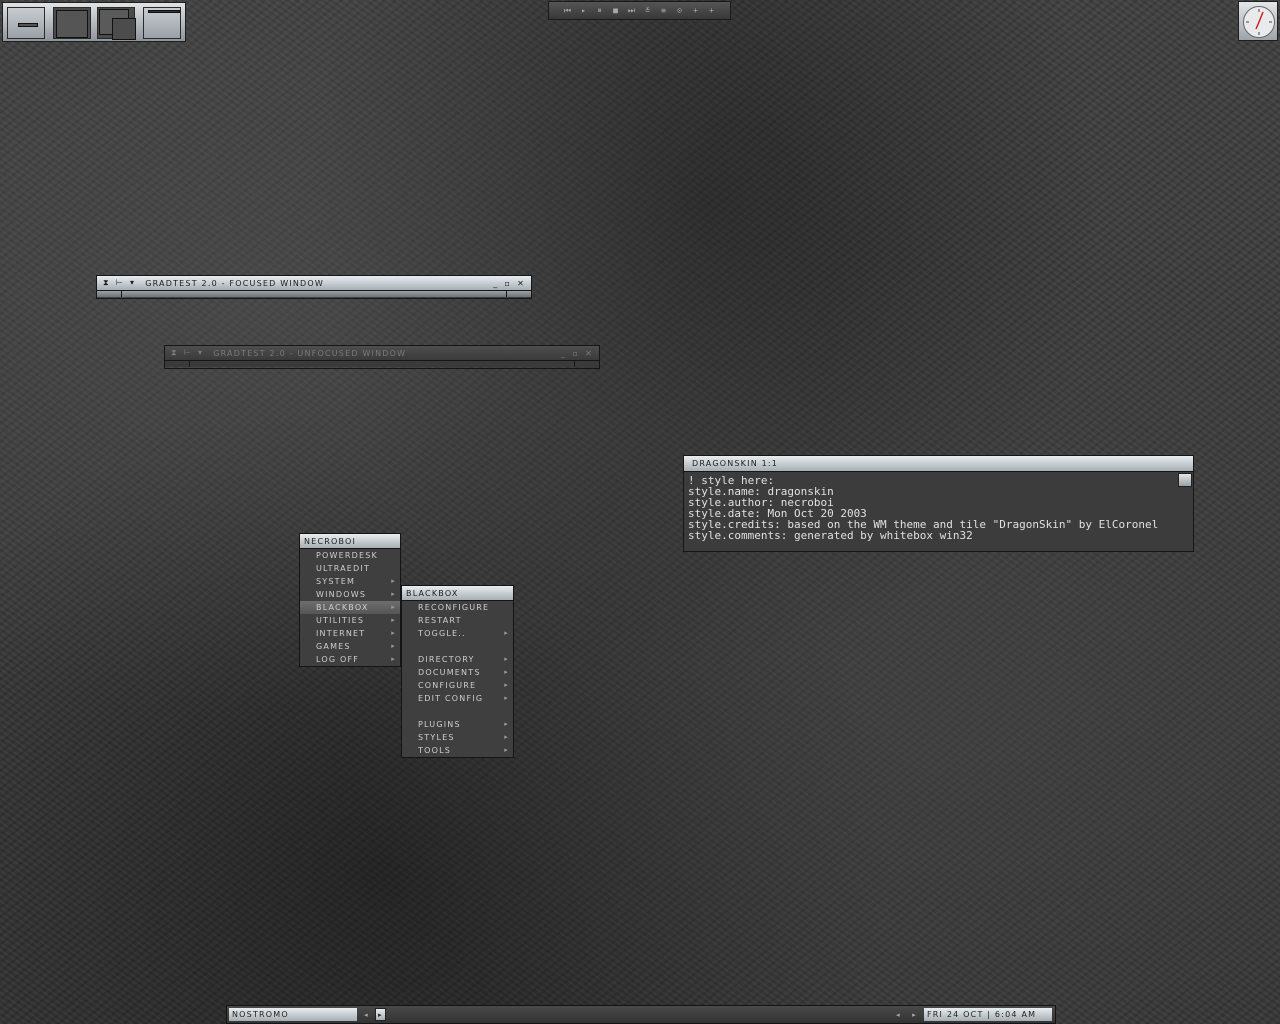 The height and width of the screenshot is (1024, 1280). I want to click on volume-down-icon: +, so click(712, 10).